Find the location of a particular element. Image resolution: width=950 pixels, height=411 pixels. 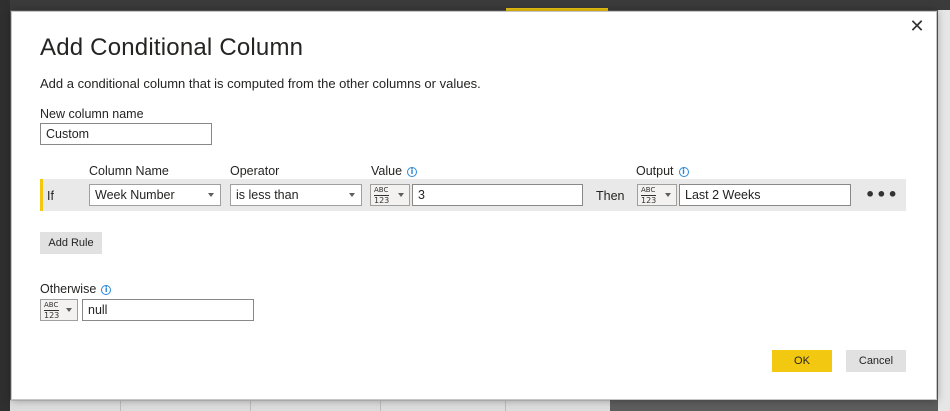

output-type-button: ABC 123 is located at coordinates (657, 195).